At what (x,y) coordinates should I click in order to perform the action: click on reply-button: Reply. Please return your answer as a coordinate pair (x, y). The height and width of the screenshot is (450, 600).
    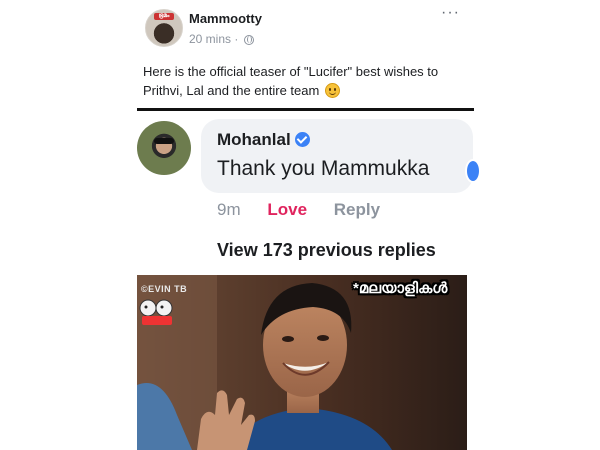
    Looking at the image, I should click on (357, 209).